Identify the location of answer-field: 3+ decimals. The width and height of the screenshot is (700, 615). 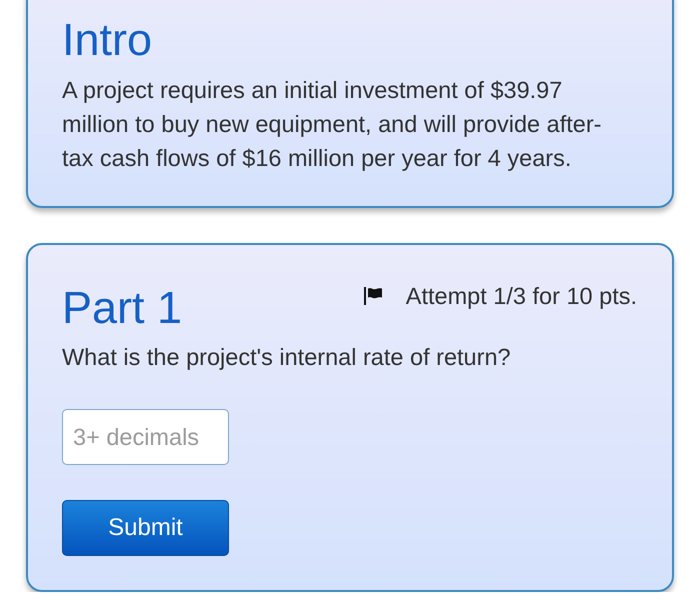
(145, 437).